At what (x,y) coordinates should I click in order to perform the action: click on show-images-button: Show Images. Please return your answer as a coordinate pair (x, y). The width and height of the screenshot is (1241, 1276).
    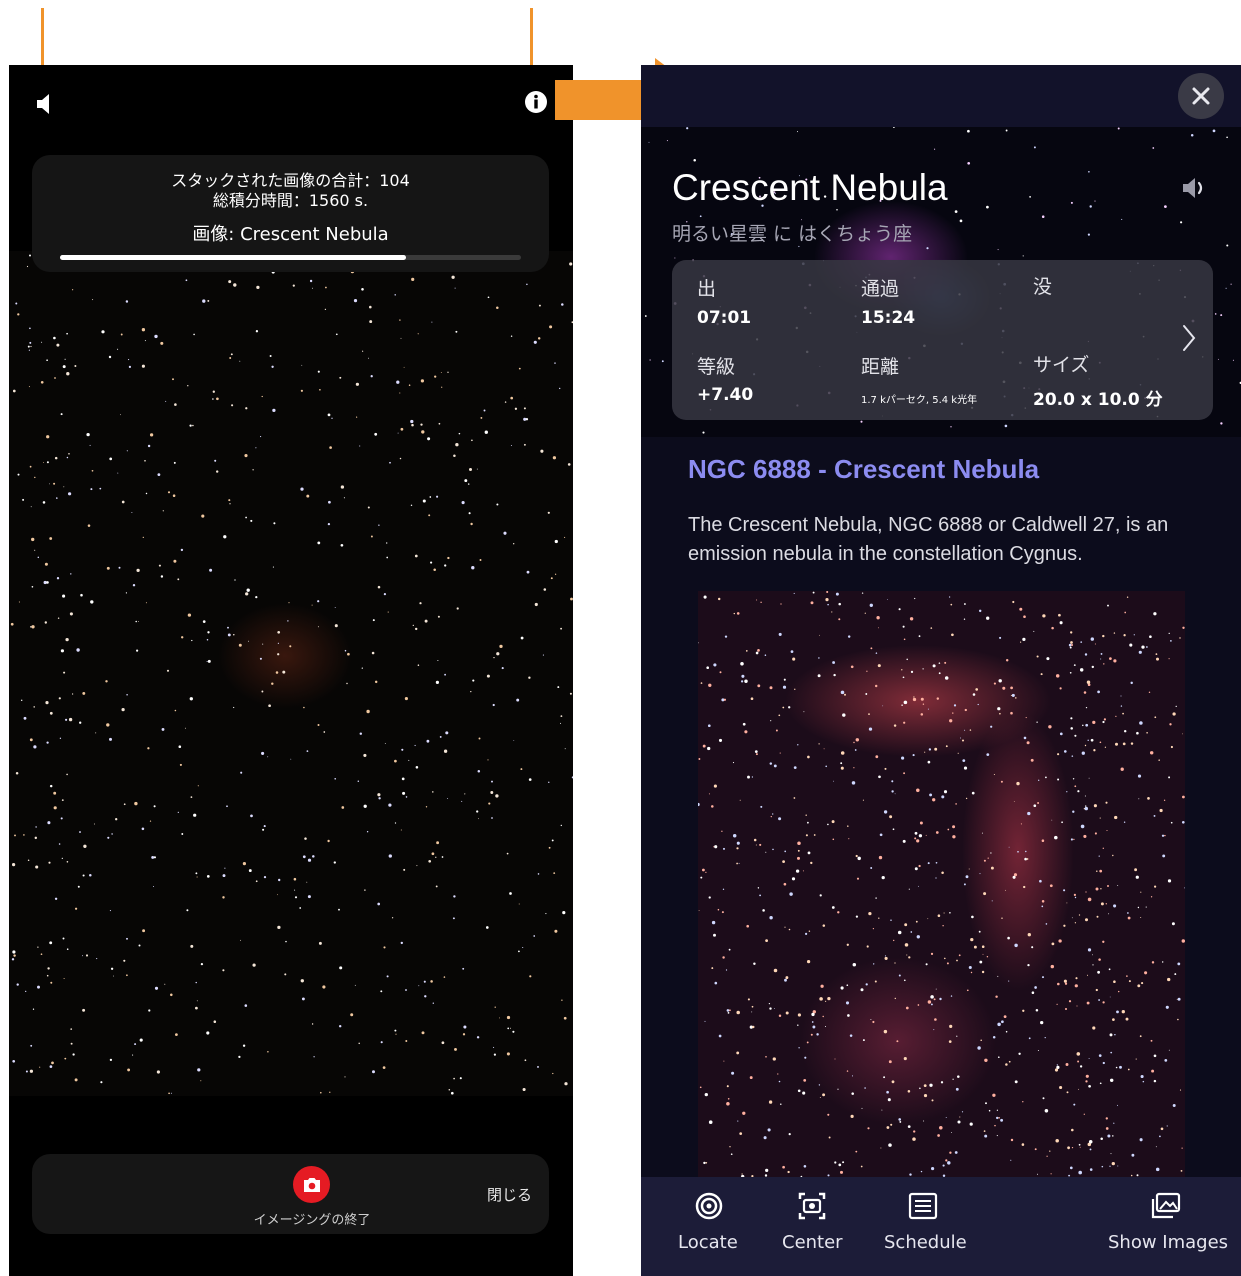
    Looking at the image, I should click on (1168, 1226).